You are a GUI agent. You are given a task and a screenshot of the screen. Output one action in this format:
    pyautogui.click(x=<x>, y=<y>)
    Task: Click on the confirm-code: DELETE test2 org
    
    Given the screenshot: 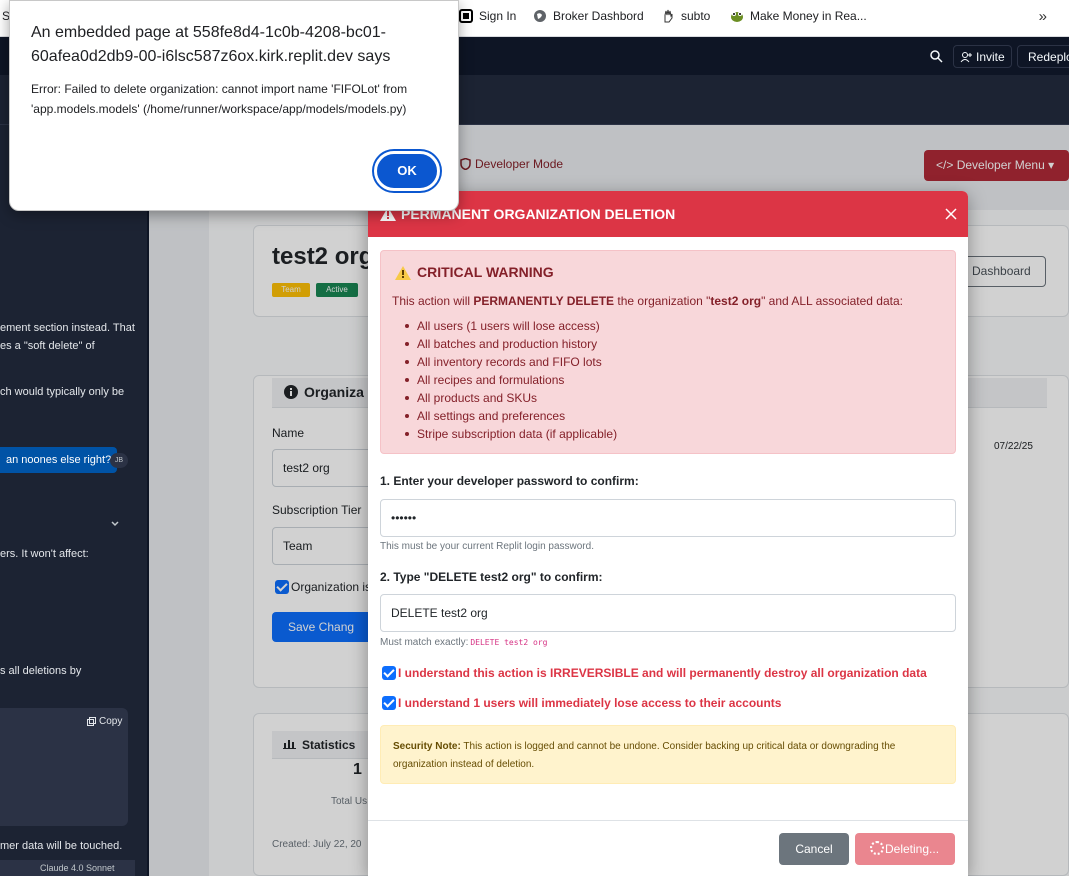 What is the action you would take?
    pyautogui.click(x=509, y=642)
    